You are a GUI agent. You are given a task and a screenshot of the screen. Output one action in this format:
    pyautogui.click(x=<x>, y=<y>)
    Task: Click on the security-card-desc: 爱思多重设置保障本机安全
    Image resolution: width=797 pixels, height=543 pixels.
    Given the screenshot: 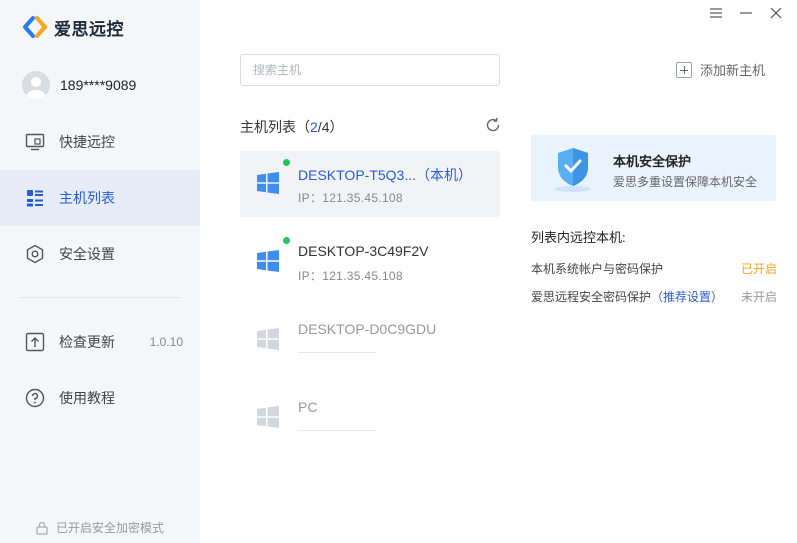 What is the action you would take?
    pyautogui.click(x=685, y=182)
    